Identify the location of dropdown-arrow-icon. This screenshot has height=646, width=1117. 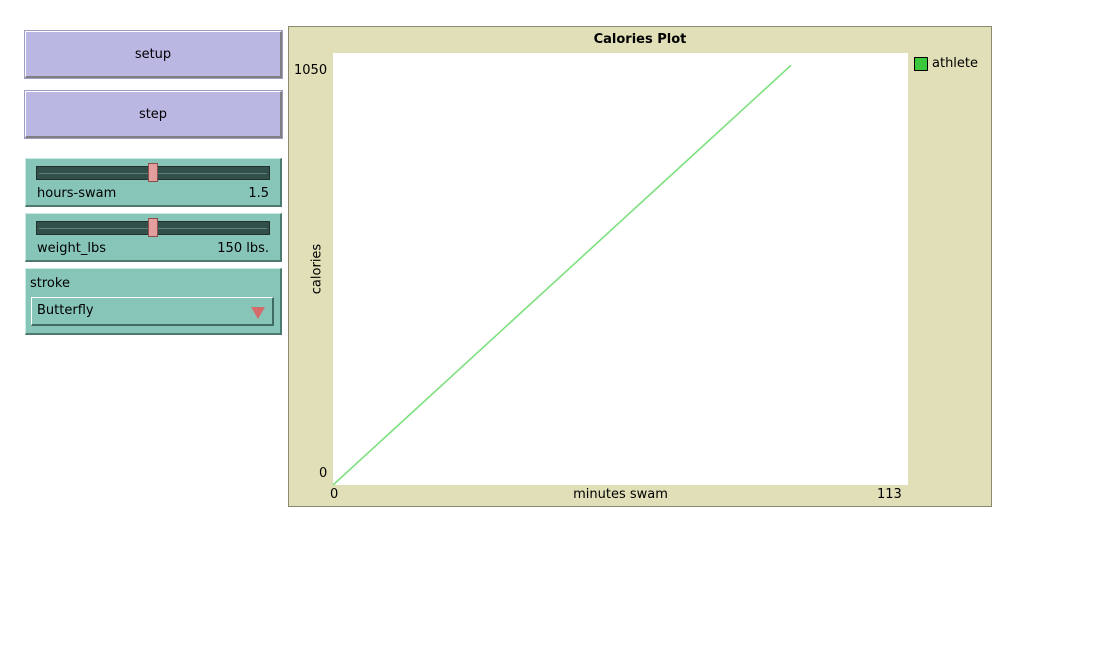
(258, 313).